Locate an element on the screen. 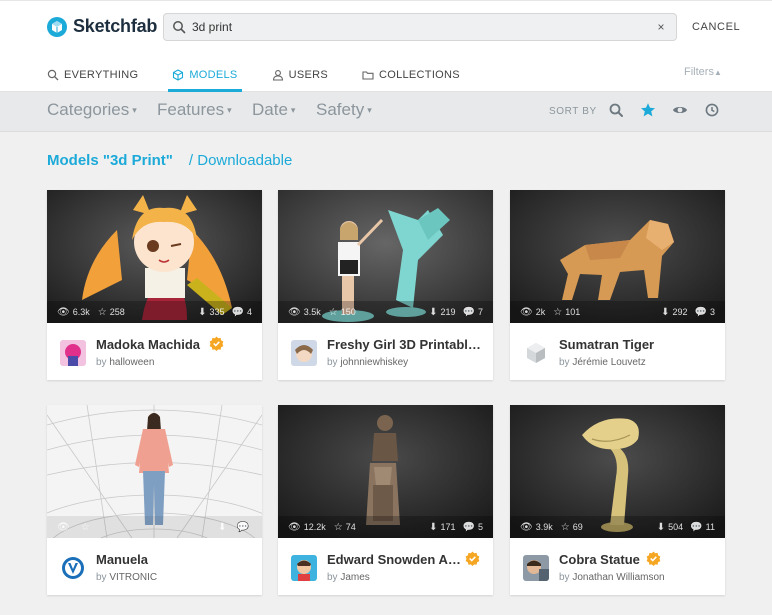 Image resolution: width=772 pixels, height=615 pixels. sketchfab-logo: Sketchfab is located at coordinates (102, 26).